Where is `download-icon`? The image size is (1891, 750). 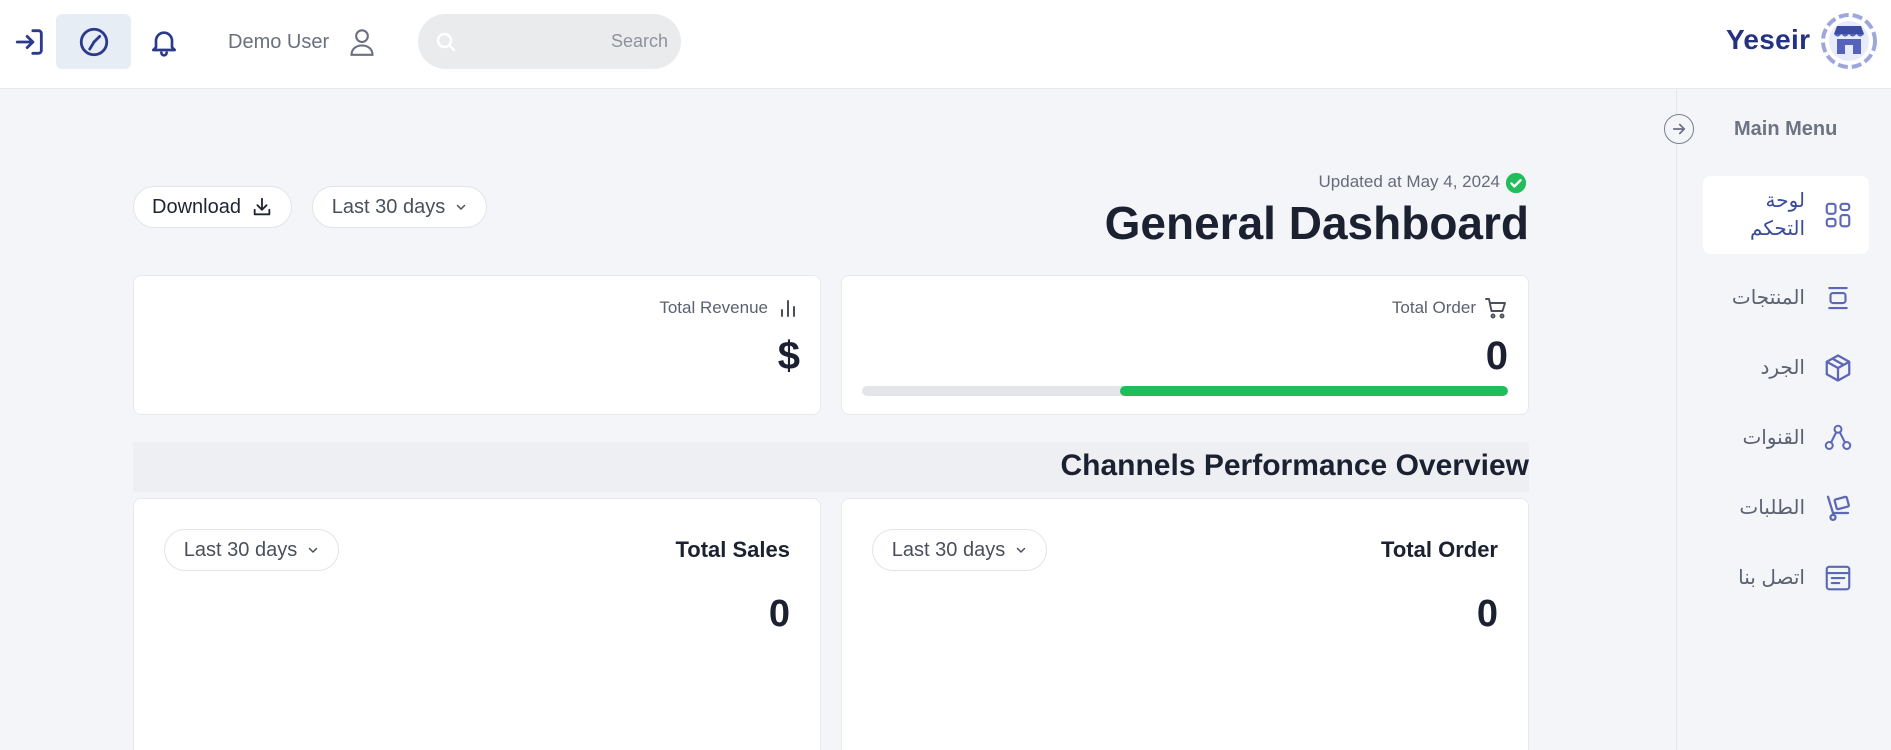
download-icon is located at coordinates (262, 207).